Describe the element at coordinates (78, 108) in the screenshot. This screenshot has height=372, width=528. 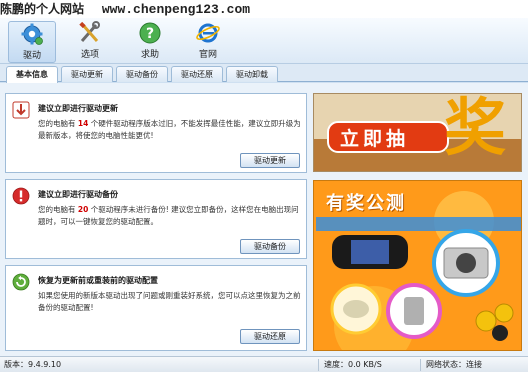
I see `update-card-title: 建议立即进行驱动更新` at that location.